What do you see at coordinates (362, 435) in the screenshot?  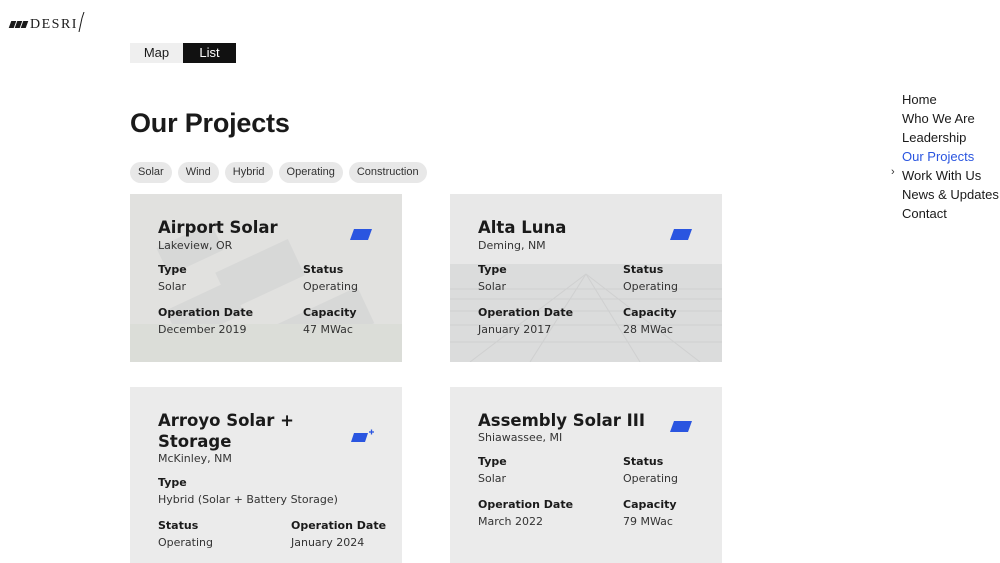 I see `solar-plus-storage-icon` at bounding box center [362, 435].